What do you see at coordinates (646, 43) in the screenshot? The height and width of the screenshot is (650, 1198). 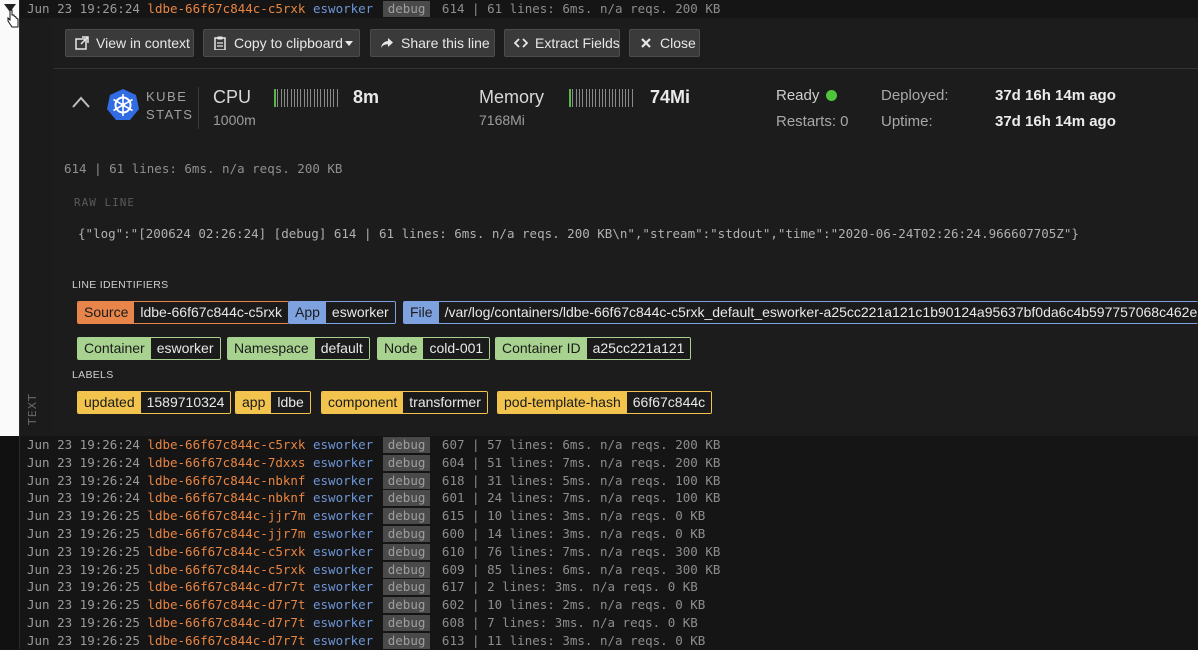 I see `close-icon` at bounding box center [646, 43].